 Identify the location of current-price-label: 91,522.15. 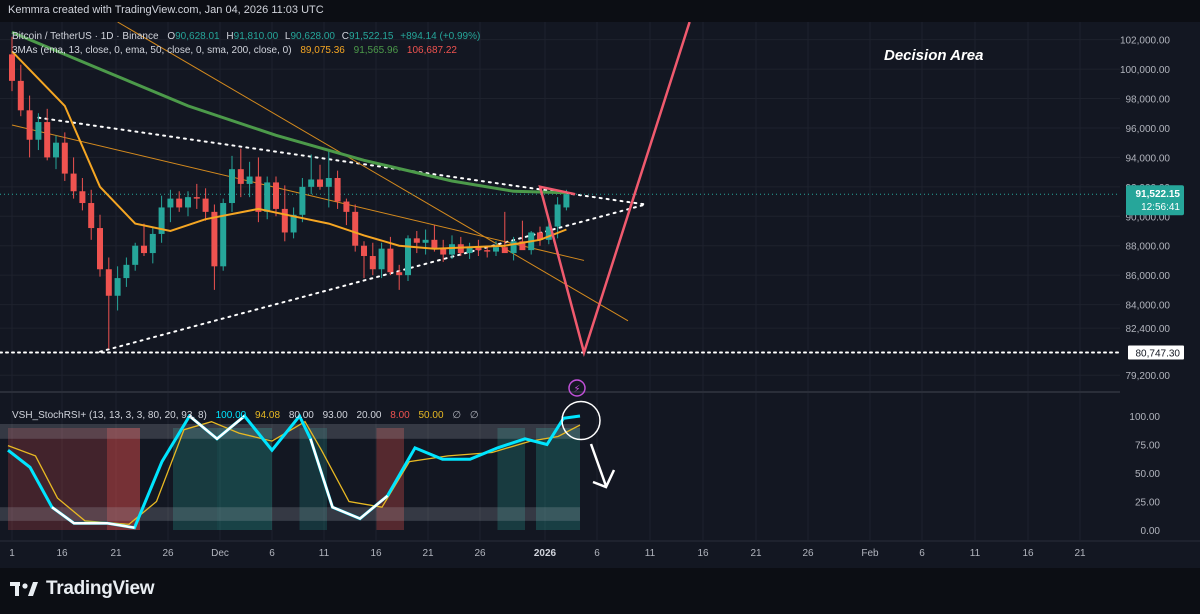
(1158, 194).